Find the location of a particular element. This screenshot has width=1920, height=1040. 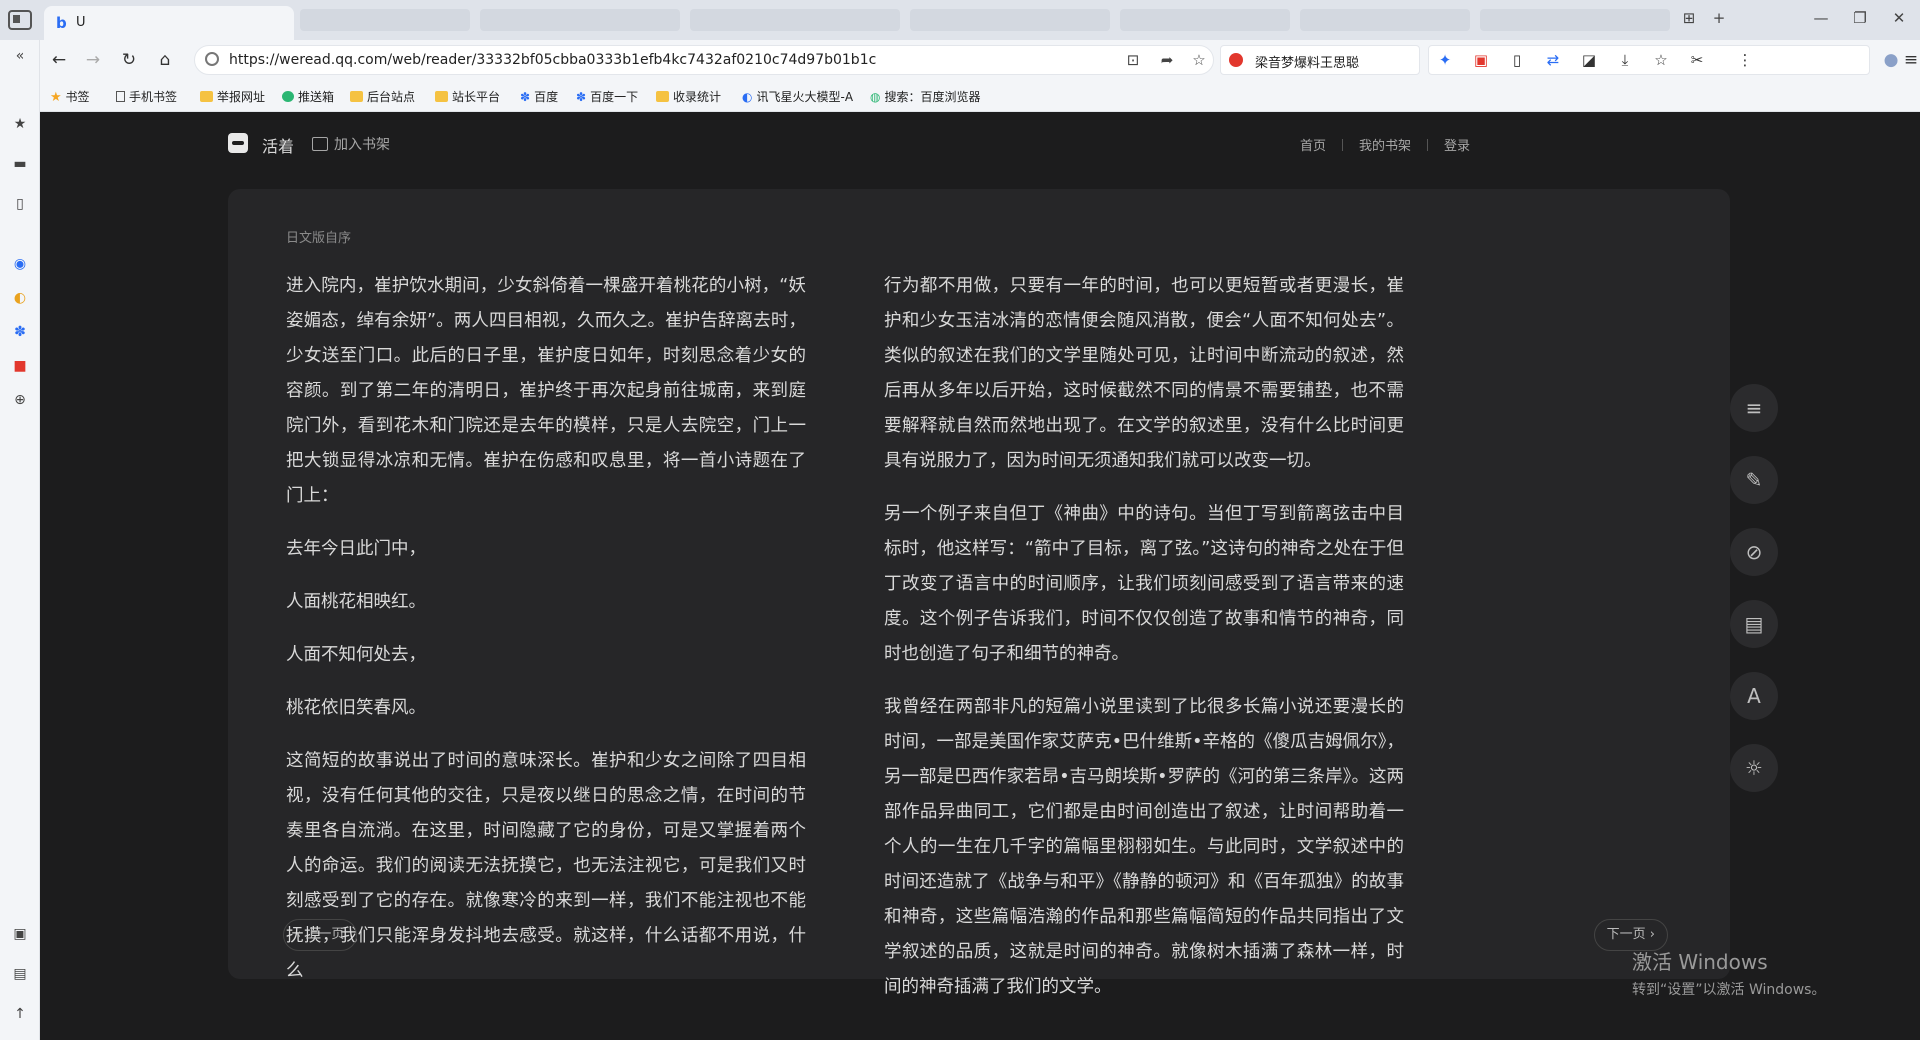

bookmark-item: 收录统计 is located at coordinates (688, 96).